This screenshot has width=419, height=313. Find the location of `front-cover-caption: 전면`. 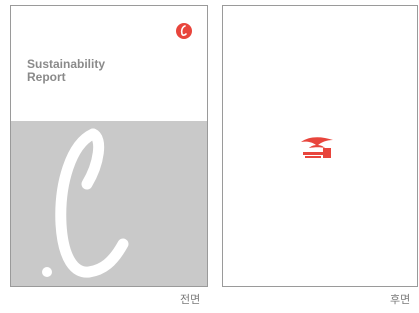

front-cover-caption: 전면 is located at coordinates (190, 300).